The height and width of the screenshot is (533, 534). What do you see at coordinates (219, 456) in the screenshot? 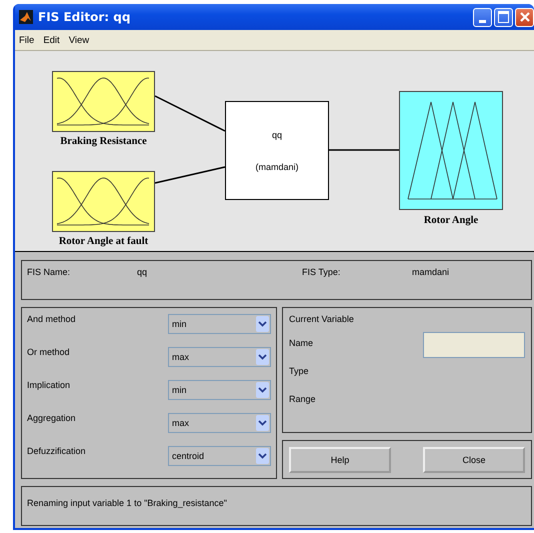
I see `method-select: centroid` at bounding box center [219, 456].